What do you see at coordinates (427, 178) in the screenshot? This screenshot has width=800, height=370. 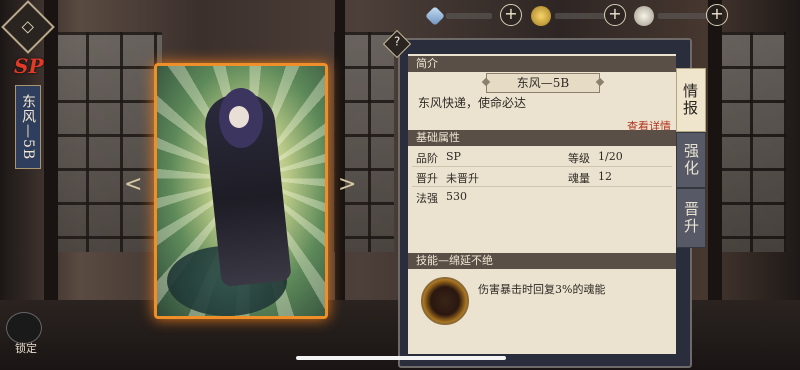 I see `promotion-label: 晋升` at bounding box center [427, 178].